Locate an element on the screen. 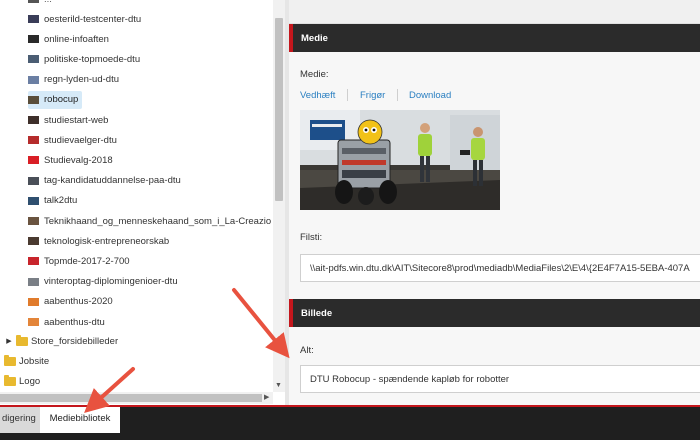  section-title: Billede is located at coordinates (317, 313).